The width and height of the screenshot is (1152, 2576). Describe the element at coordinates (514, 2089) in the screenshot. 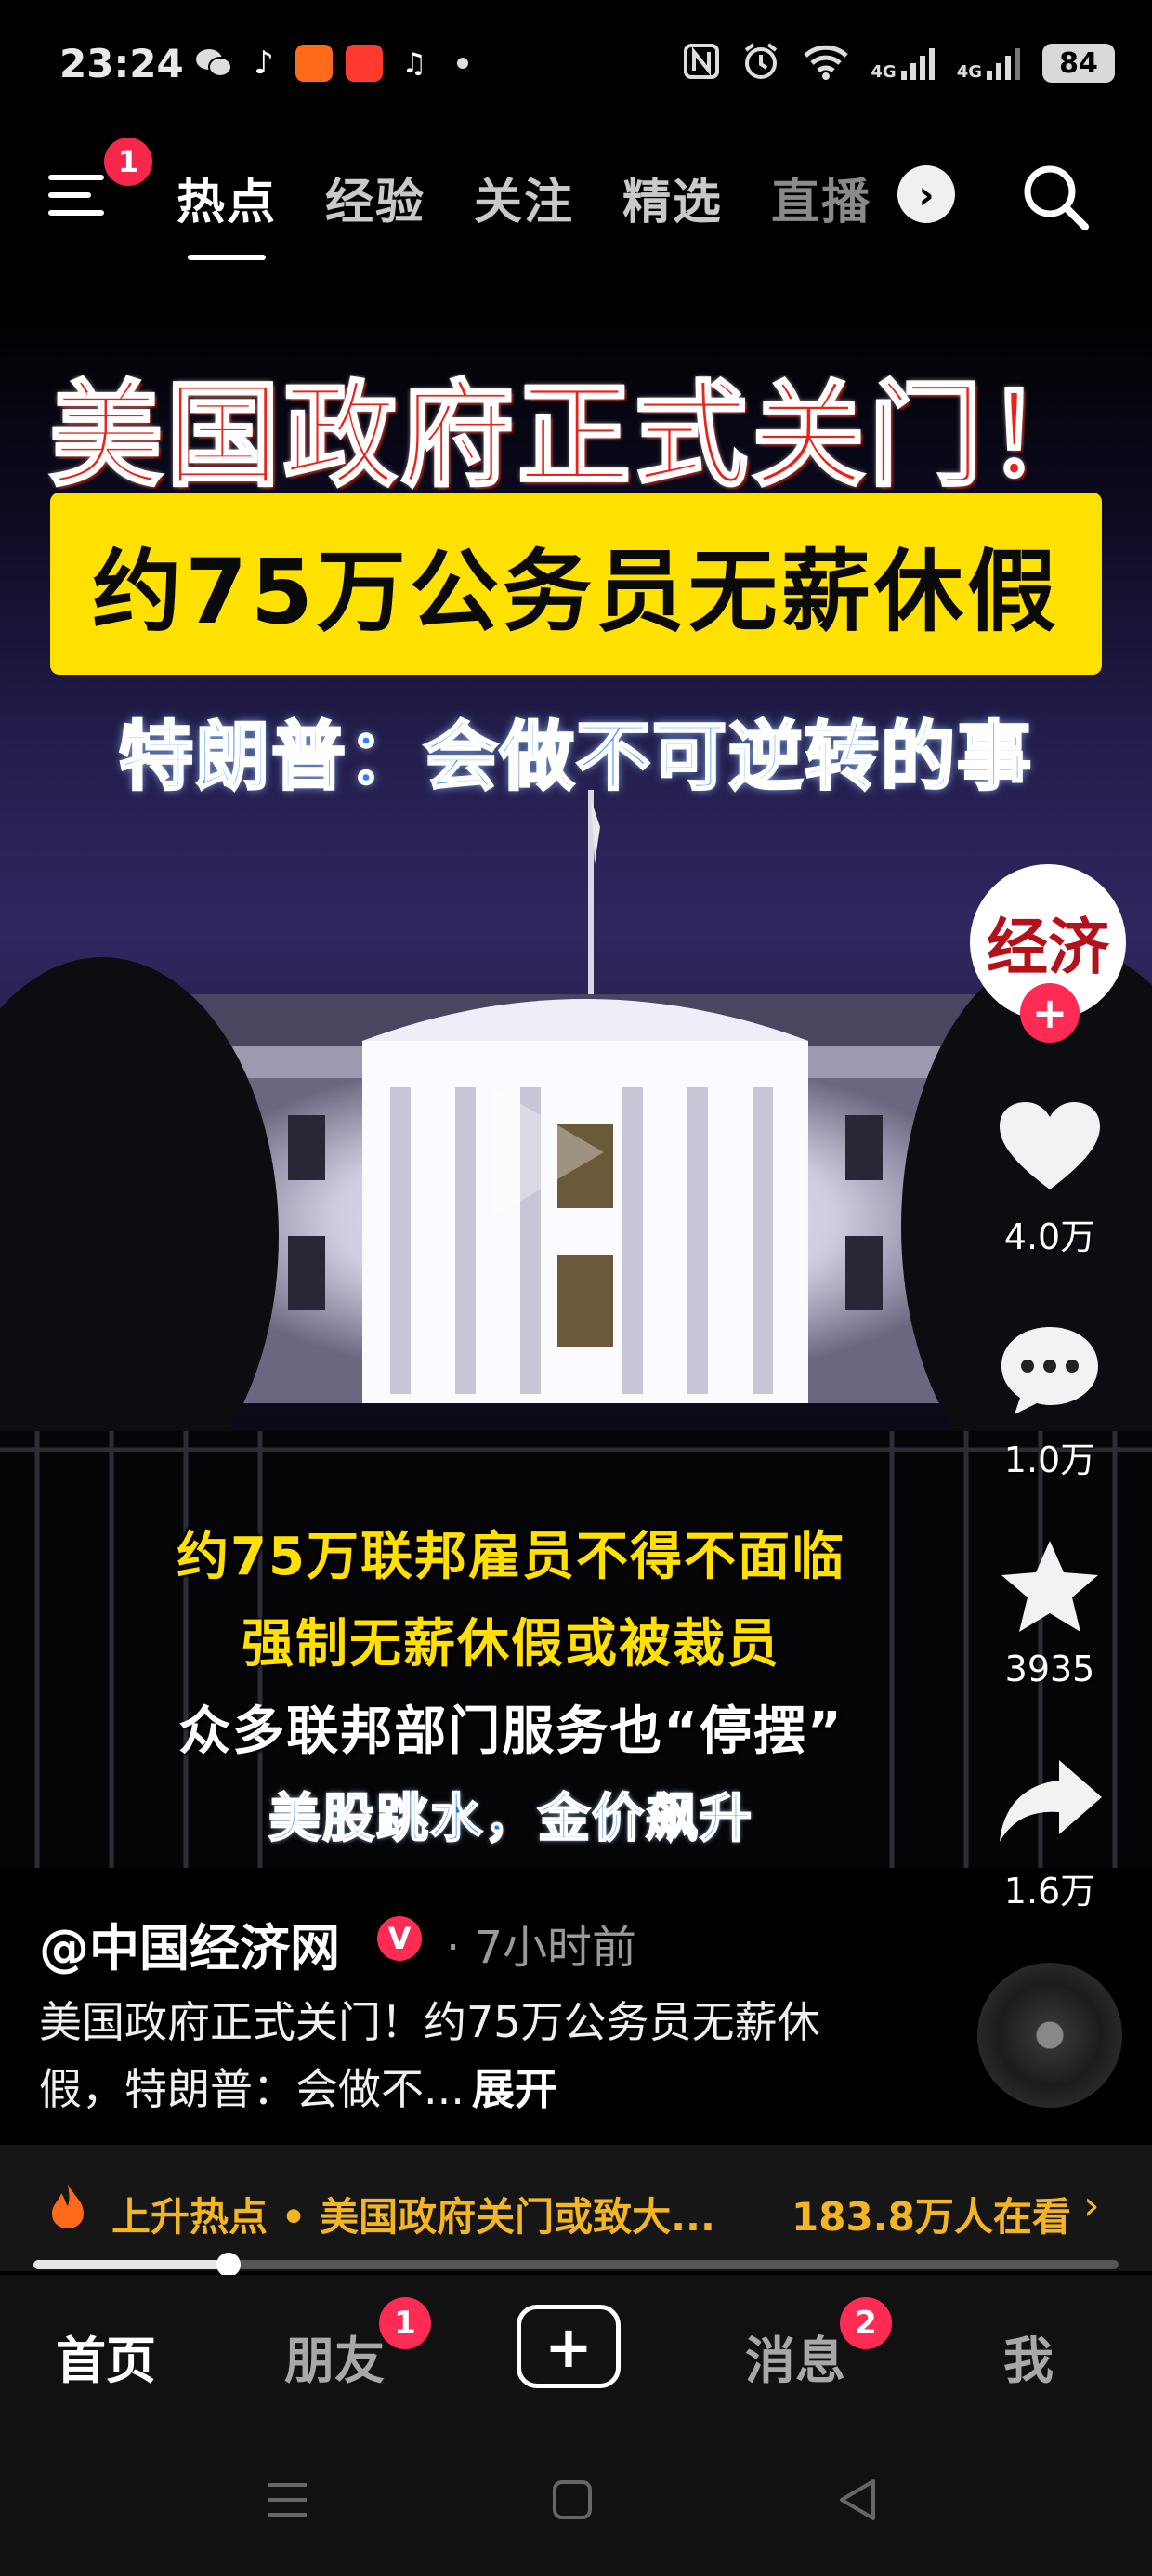

I see `expand-caption-button: 展开` at that location.